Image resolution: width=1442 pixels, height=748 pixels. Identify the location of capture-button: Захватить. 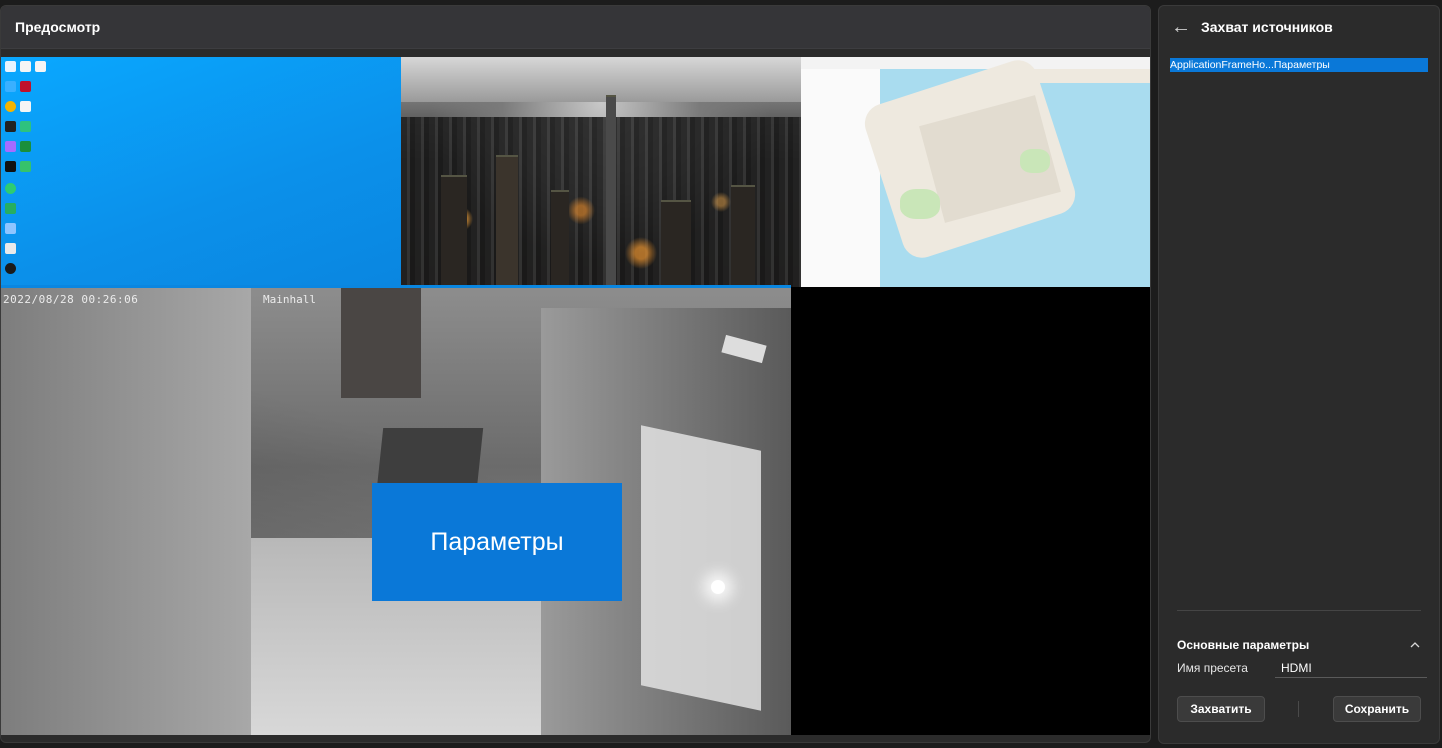
(1221, 709).